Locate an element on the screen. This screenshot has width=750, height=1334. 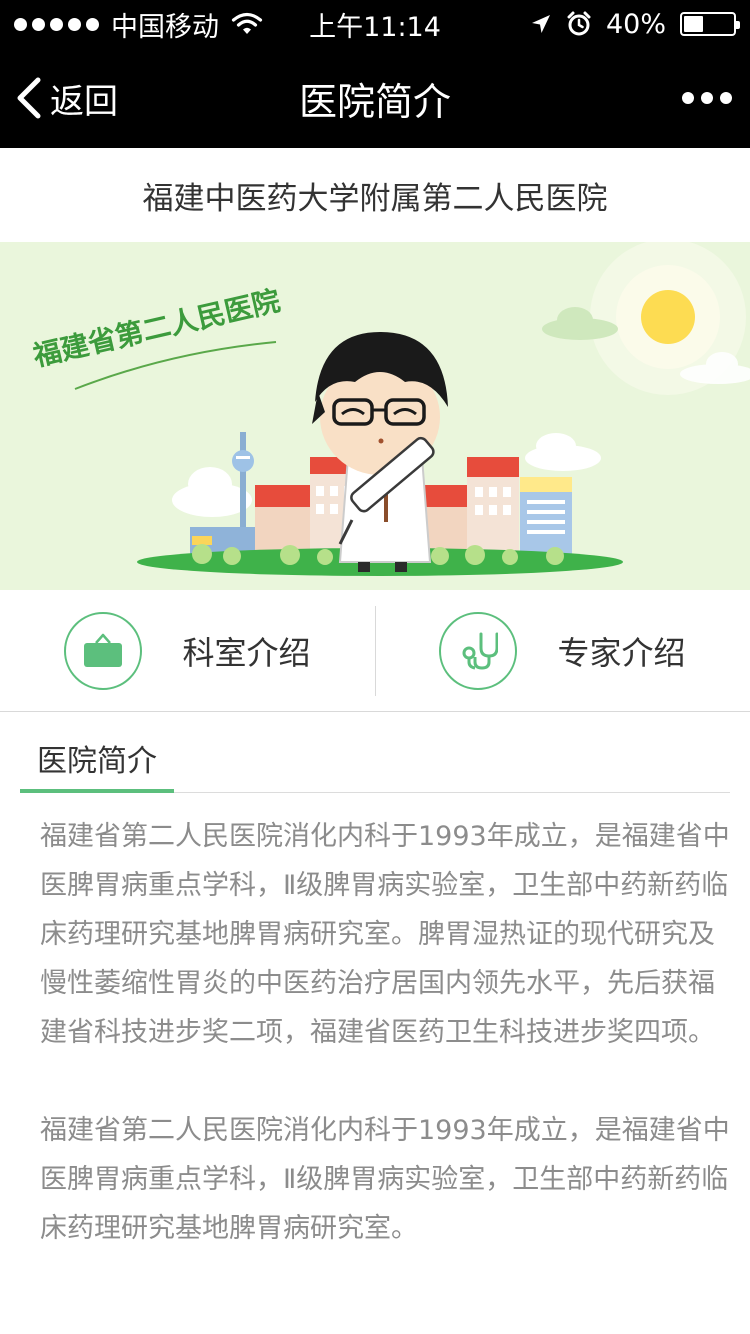
tab-hospital-intro: 医院简介 is located at coordinates (97, 760).